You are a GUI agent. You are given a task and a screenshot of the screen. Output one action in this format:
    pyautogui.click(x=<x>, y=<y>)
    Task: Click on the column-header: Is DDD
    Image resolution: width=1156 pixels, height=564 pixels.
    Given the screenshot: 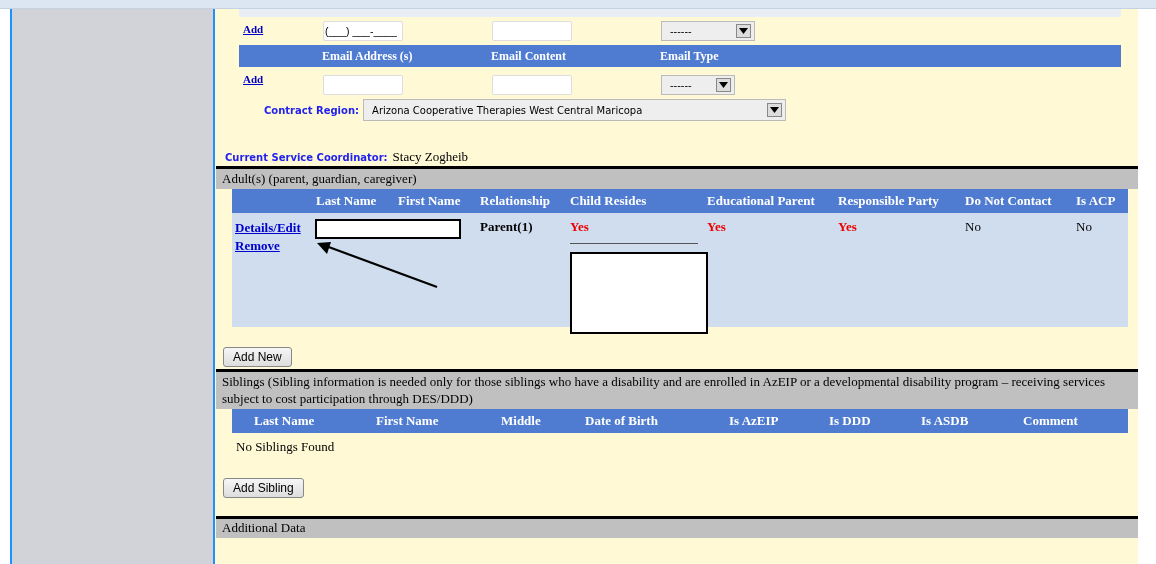 What is the action you would take?
    pyautogui.click(x=850, y=421)
    